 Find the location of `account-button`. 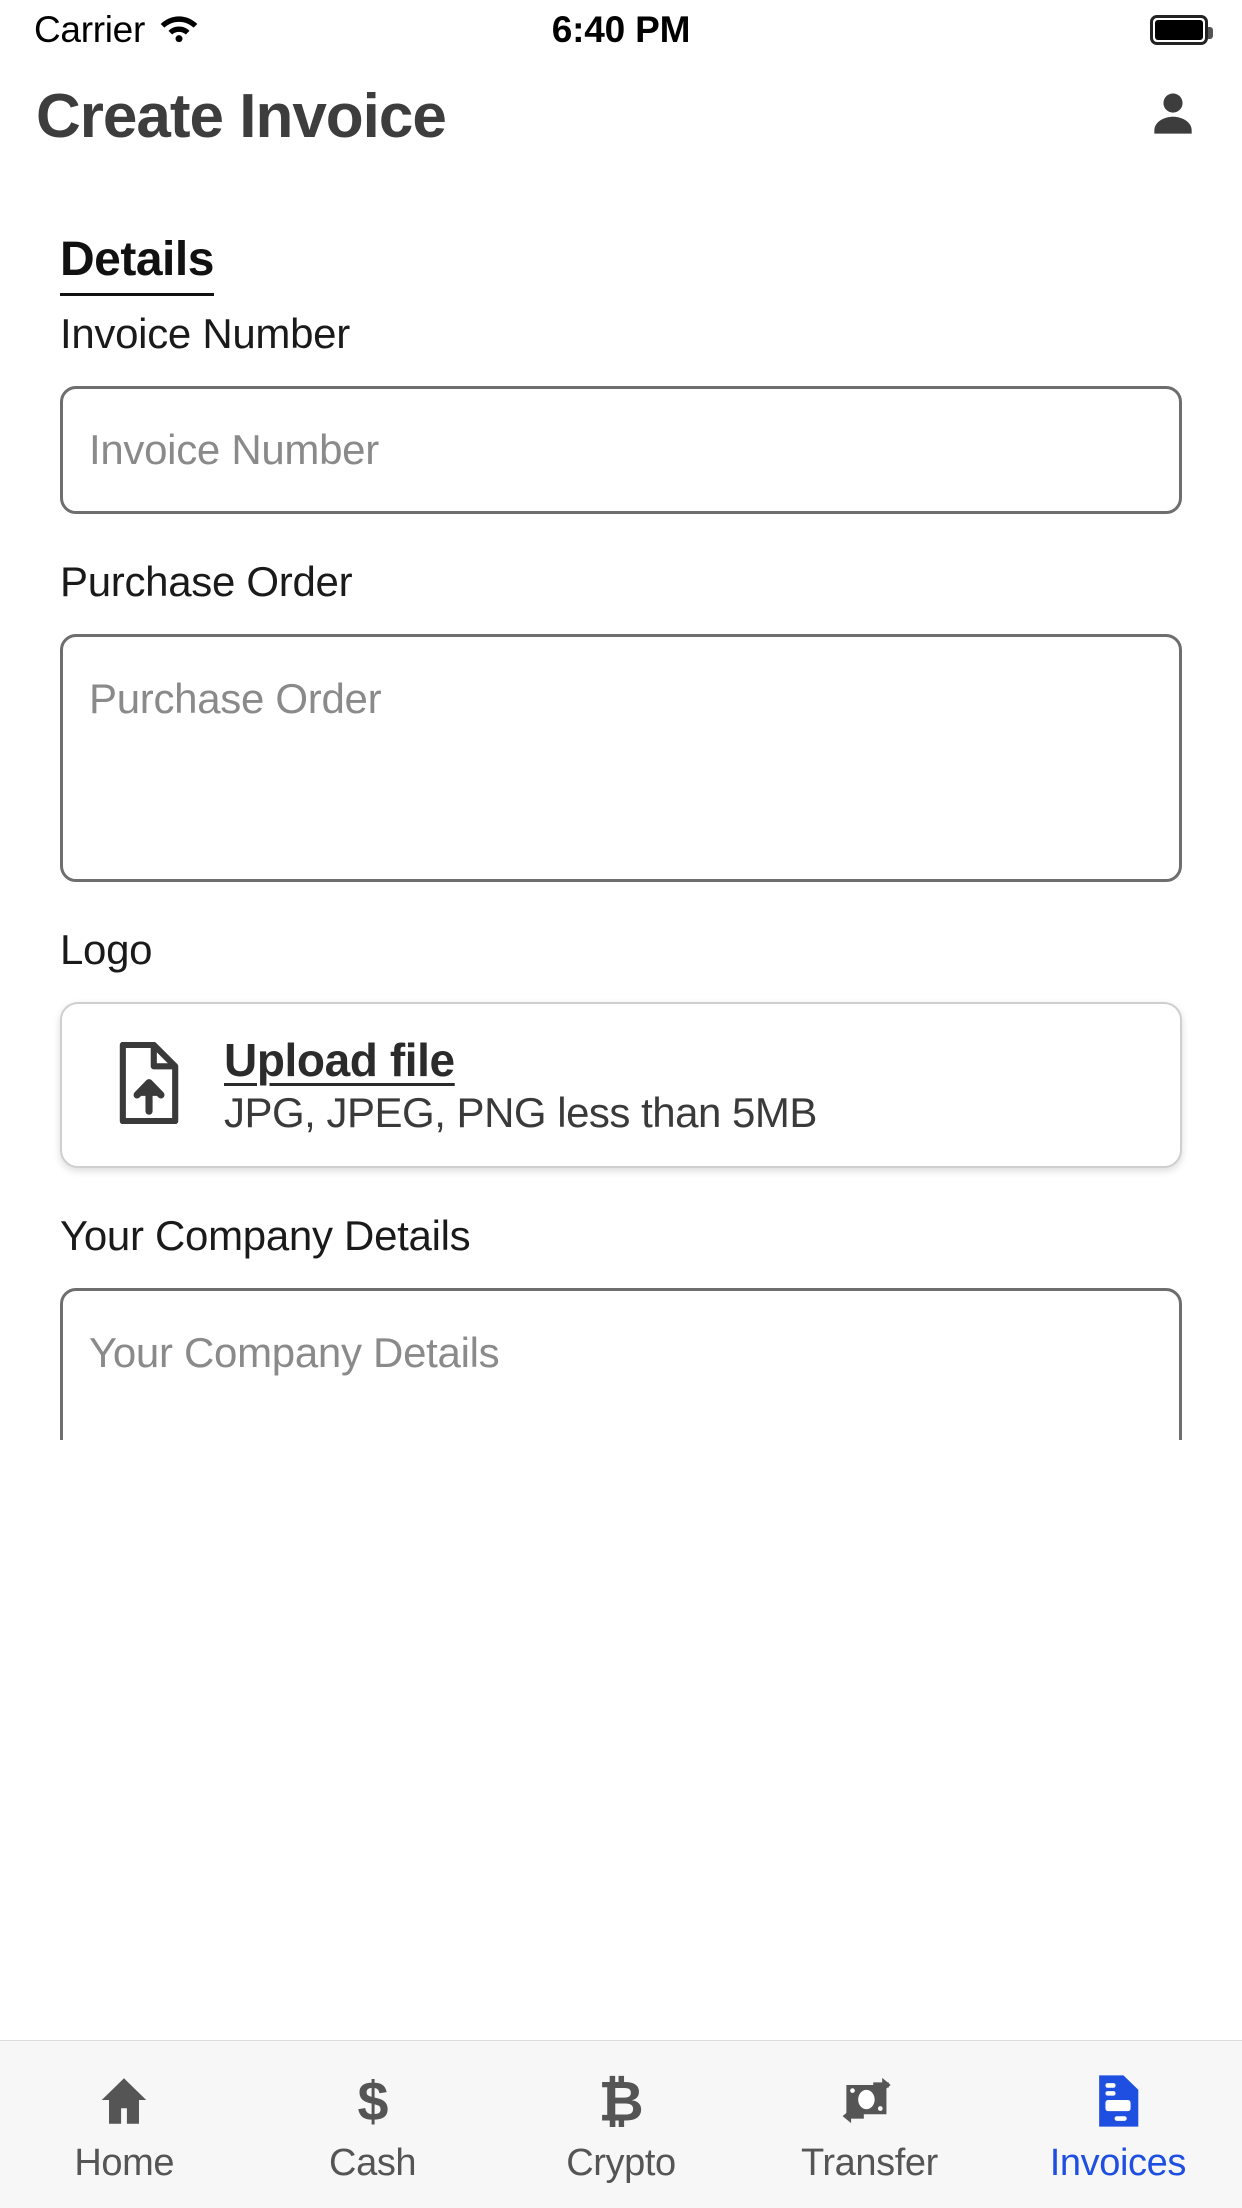

account-button is located at coordinates (1173, 116).